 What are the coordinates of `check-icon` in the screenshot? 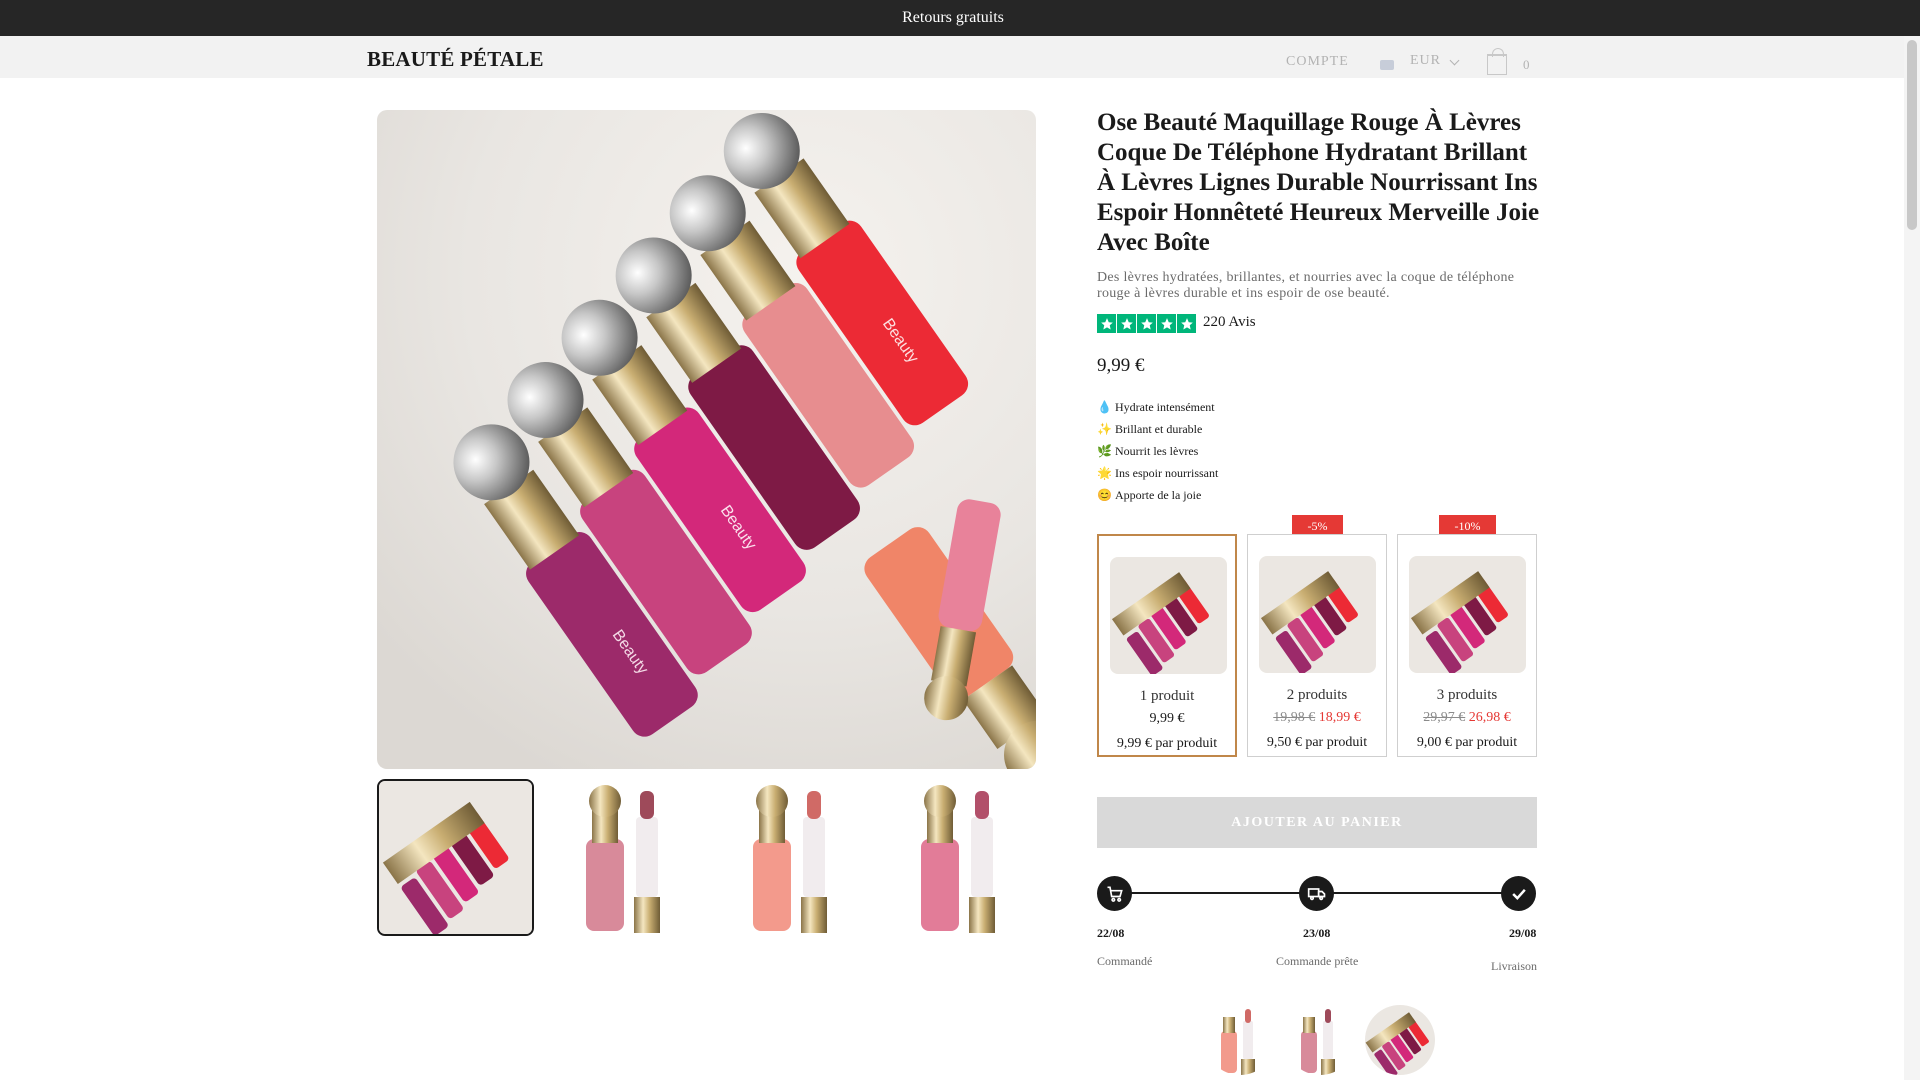 It's located at (1518, 893).